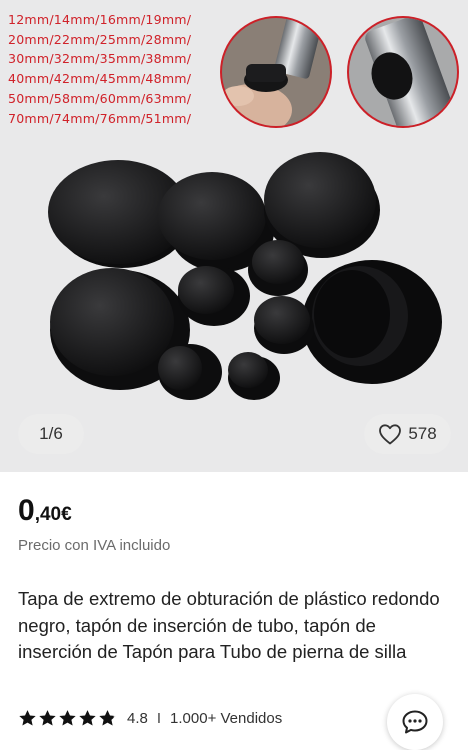 This screenshot has width=468, height=750. I want to click on price-decimal: ,40€, so click(53, 514).